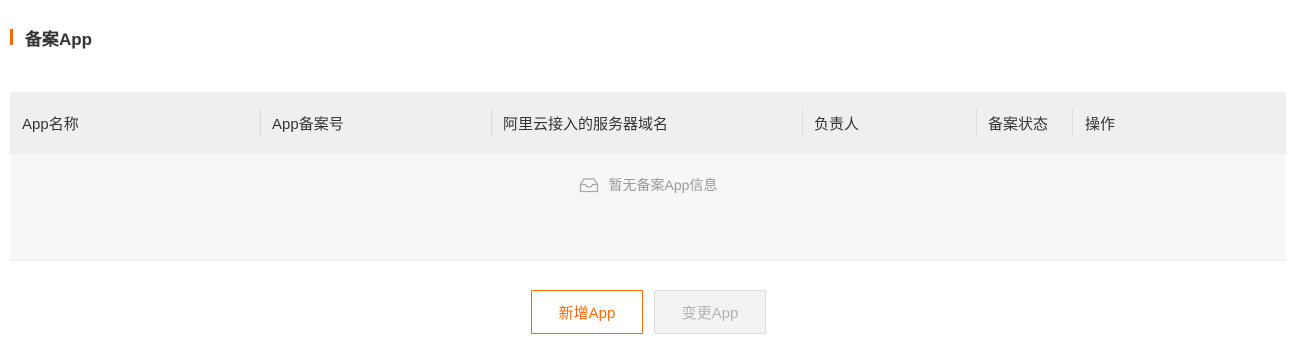 Image resolution: width=1300 pixels, height=341 pixels. Describe the element at coordinates (59, 39) in the screenshot. I see `section-title: 备案App` at that location.